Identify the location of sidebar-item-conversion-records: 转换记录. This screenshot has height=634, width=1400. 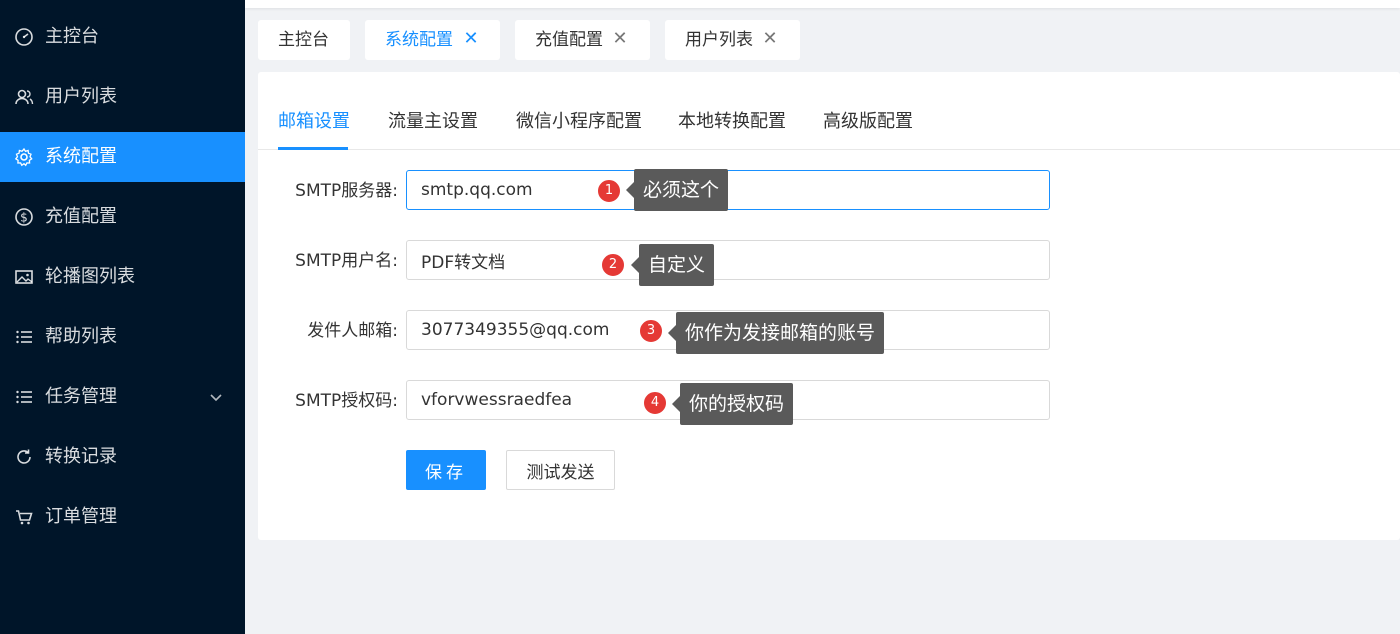
(122, 457).